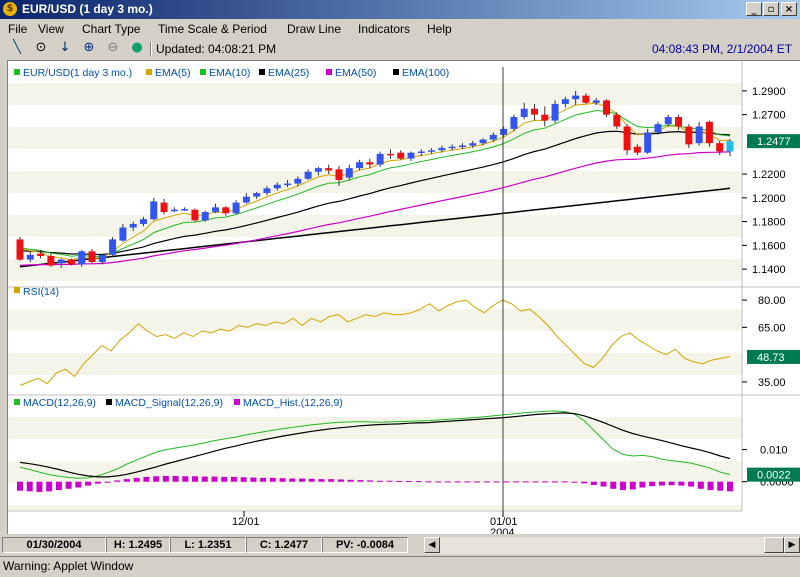 The width and height of the screenshot is (800, 577). I want to click on macd-badge-label: 0.0022, so click(774, 476).